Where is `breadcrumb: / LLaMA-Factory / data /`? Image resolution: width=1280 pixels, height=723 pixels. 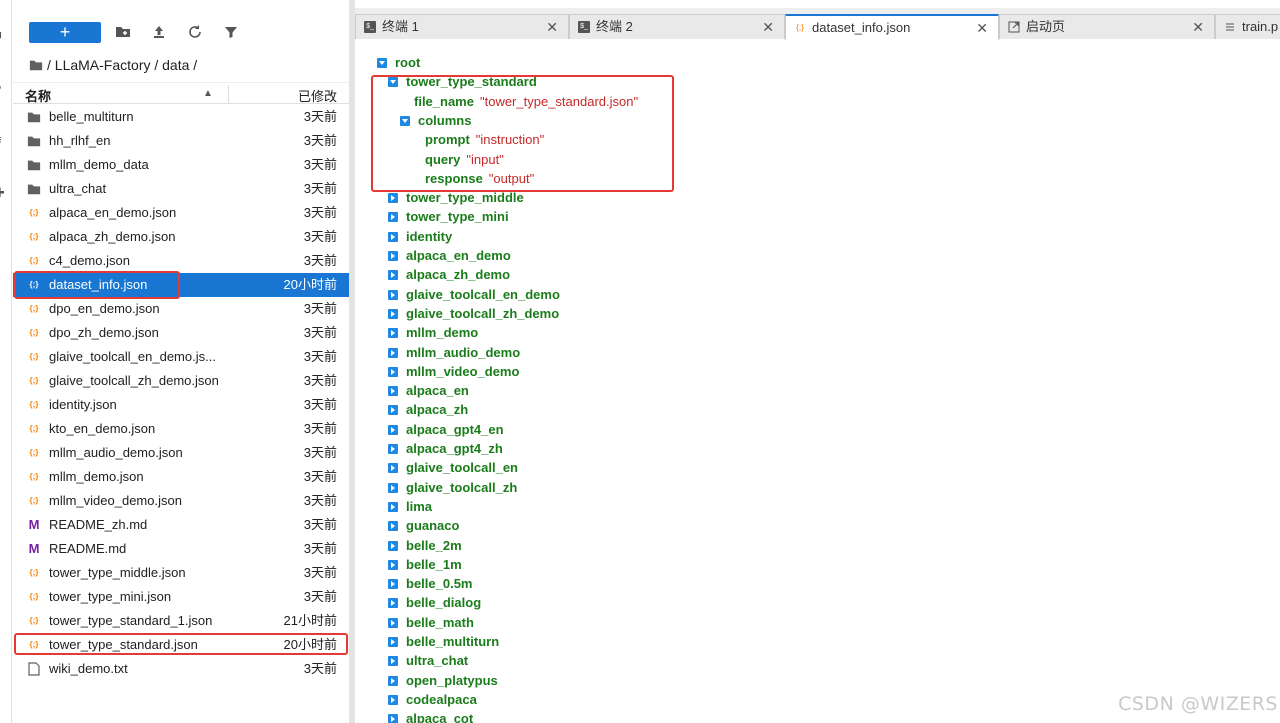 breadcrumb: / LLaMA-Factory / data / is located at coordinates (113, 65).